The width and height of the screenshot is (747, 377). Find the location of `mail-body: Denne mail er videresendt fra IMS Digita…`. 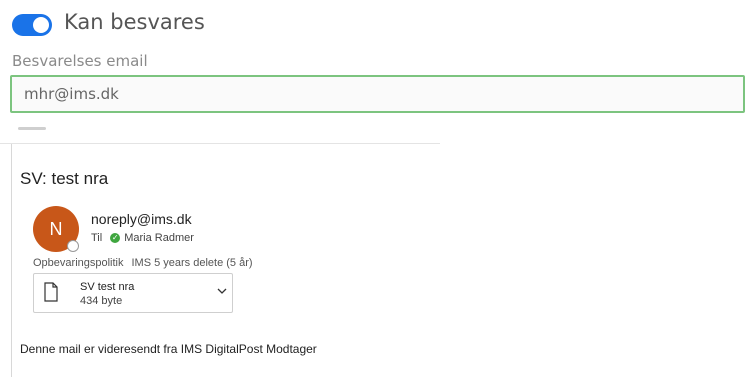

mail-body: Denne mail er videresendt fra IMS Digita… is located at coordinates (168, 349).